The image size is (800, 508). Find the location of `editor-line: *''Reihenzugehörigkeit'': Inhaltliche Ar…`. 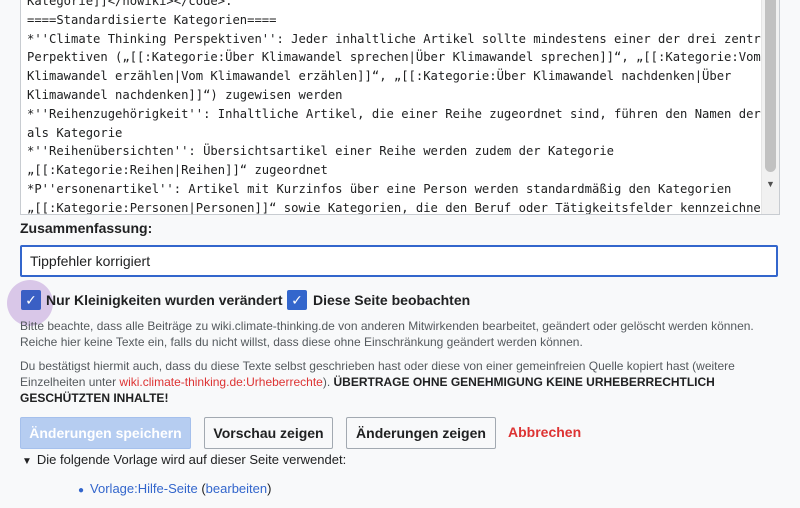

editor-line: *''Reihenzugehörigkeit'': Inhaltliche Ar… is located at coordinates (394, 113).